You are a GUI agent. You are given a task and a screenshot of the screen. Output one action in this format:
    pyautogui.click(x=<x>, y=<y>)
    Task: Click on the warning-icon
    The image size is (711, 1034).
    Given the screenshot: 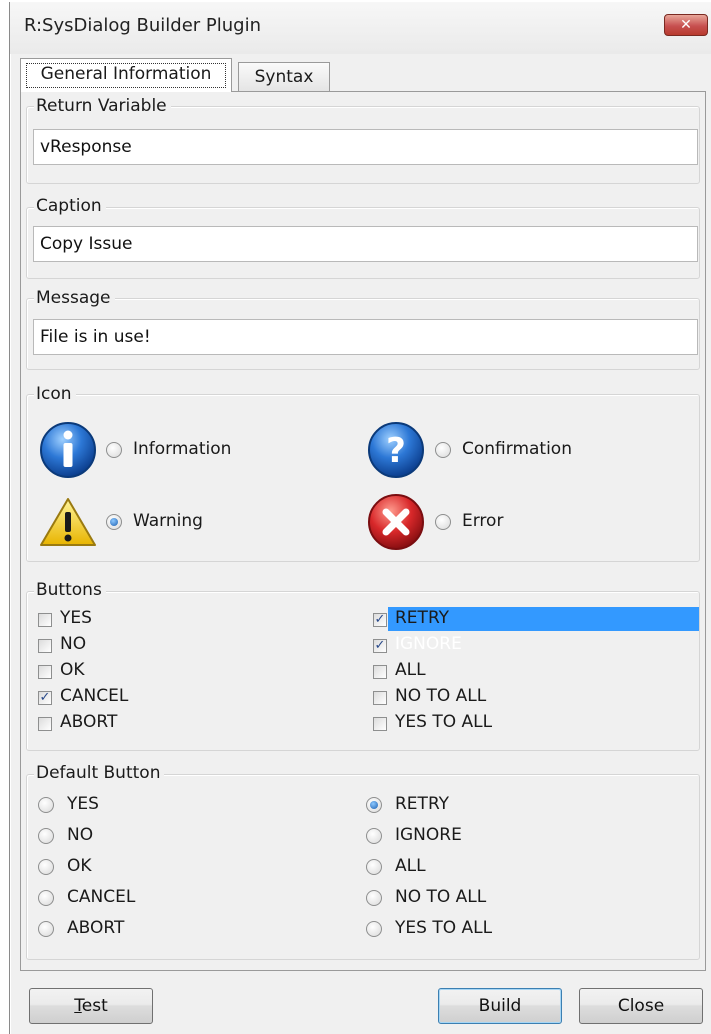 What is the action you would take?
    pyautogui.click(x=68, y=522)
    